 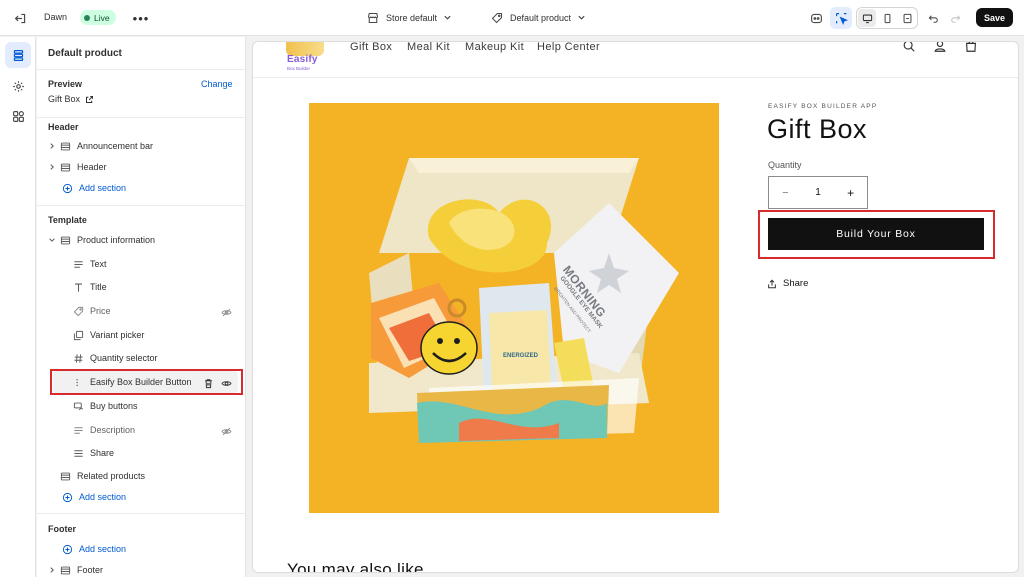 I want to click on section-footer: Footer, so click(x=75, y=569).